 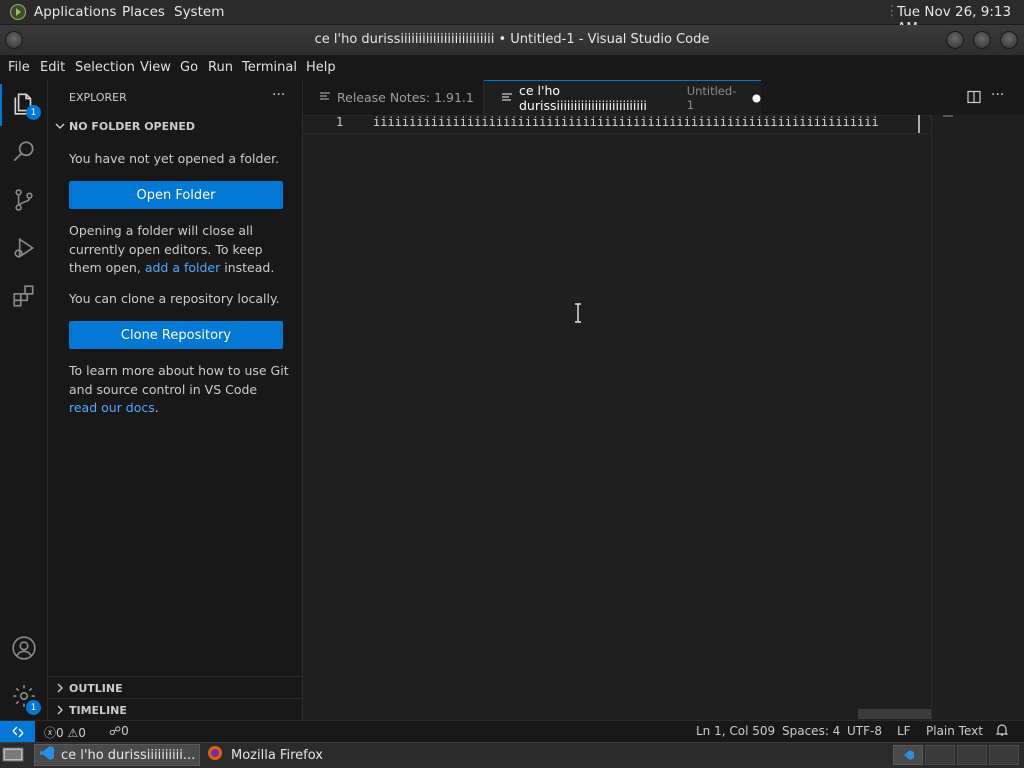 I want to click on taskbar-firefox-label: Mozilla Firefox, so click(x=277, y=755).